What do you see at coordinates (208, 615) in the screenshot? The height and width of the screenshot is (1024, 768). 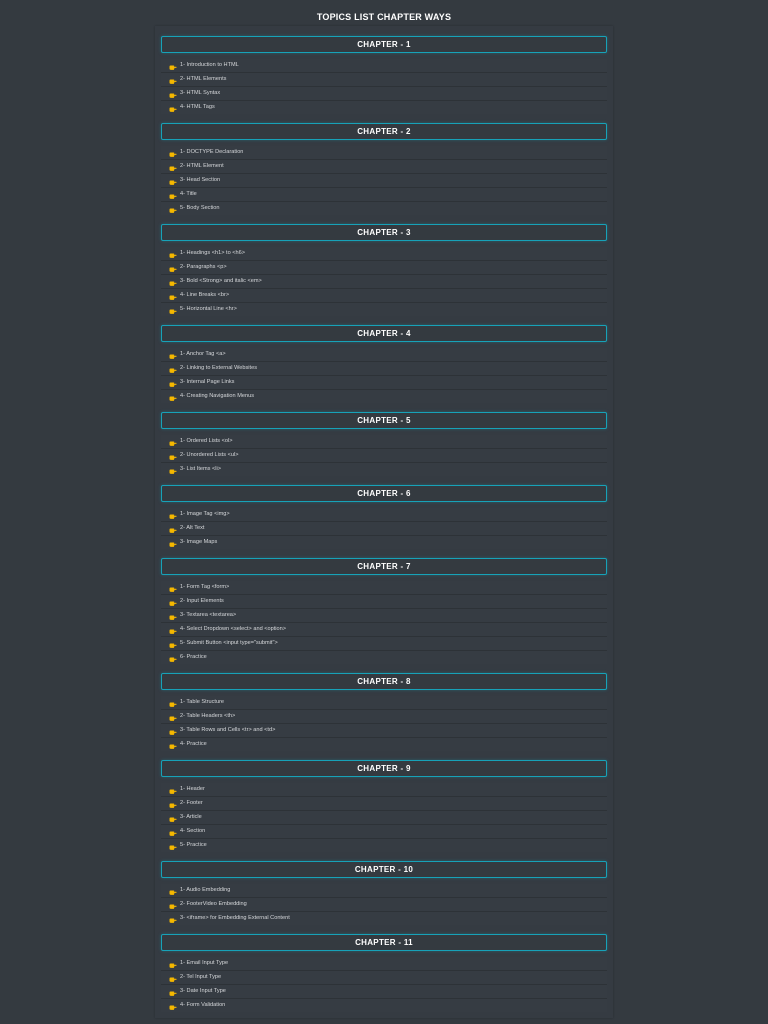 I see `topic-label: 3- Textarea <textarea>` at bounding box center [208, 615].